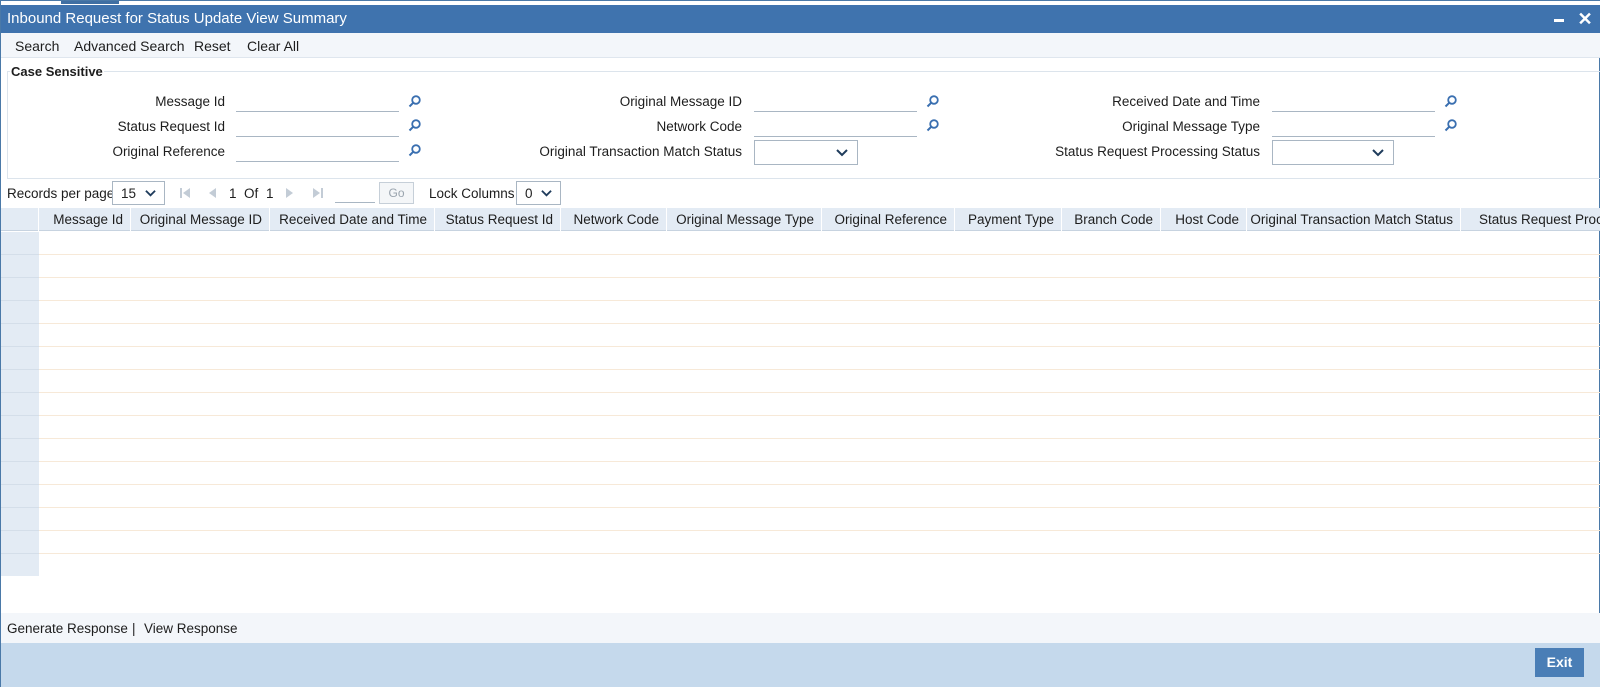 The image size is (1600, 687). What do you see at coordinates (185, 193) in the screenshot?
I see `first-page-icon` at bounding box center [185, 193].